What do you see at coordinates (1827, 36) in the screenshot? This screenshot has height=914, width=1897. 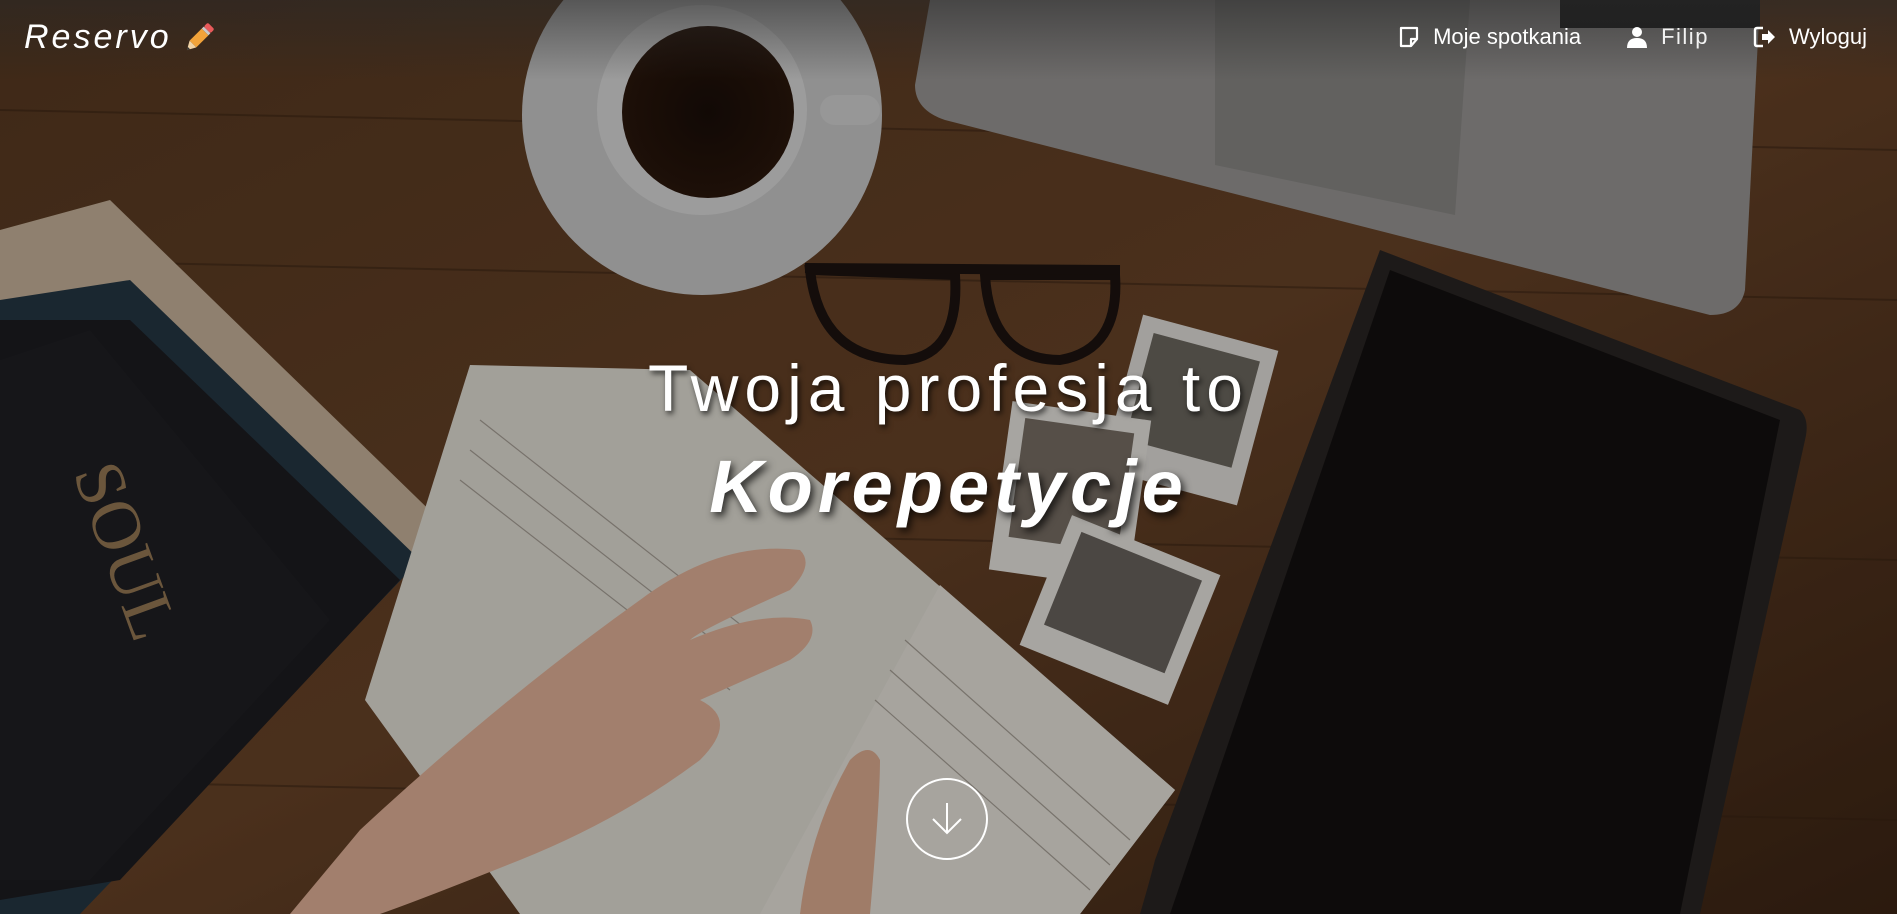 I see `nav-logout-label: Wyloguj` at bounding box center [1827, 36].